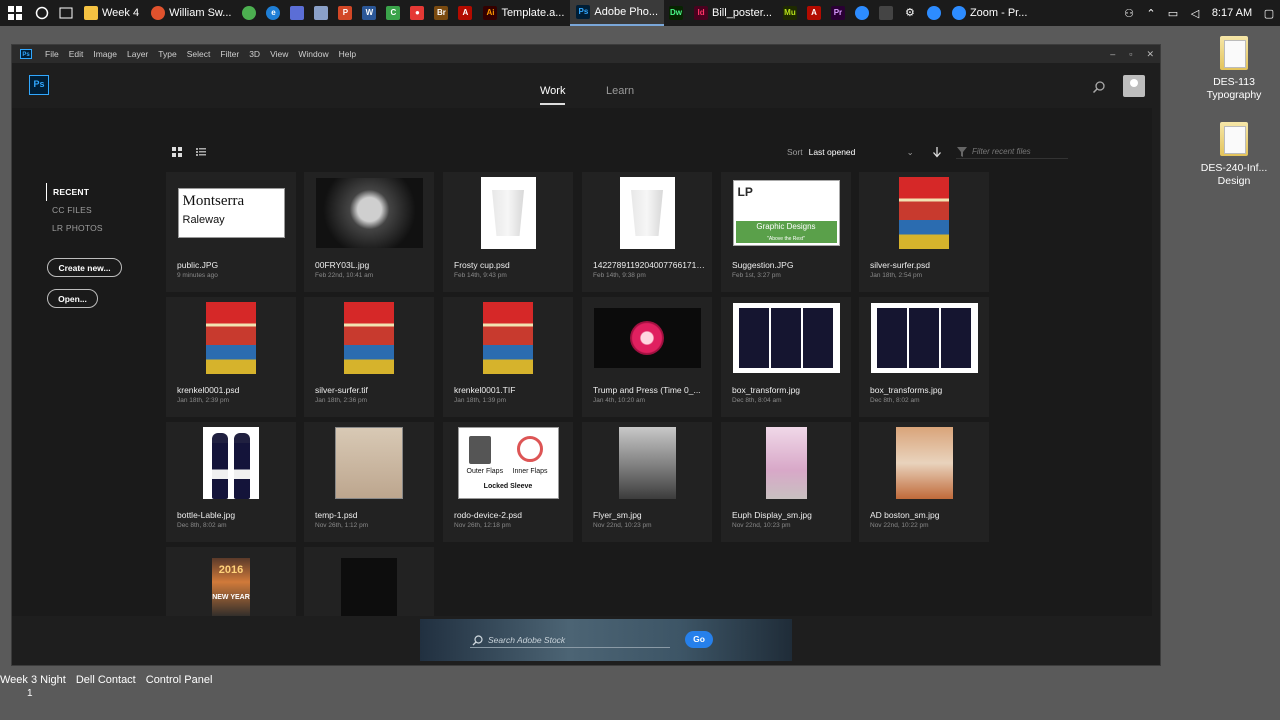  I want to click on powerpoint-icon: P, so click(345, 13).